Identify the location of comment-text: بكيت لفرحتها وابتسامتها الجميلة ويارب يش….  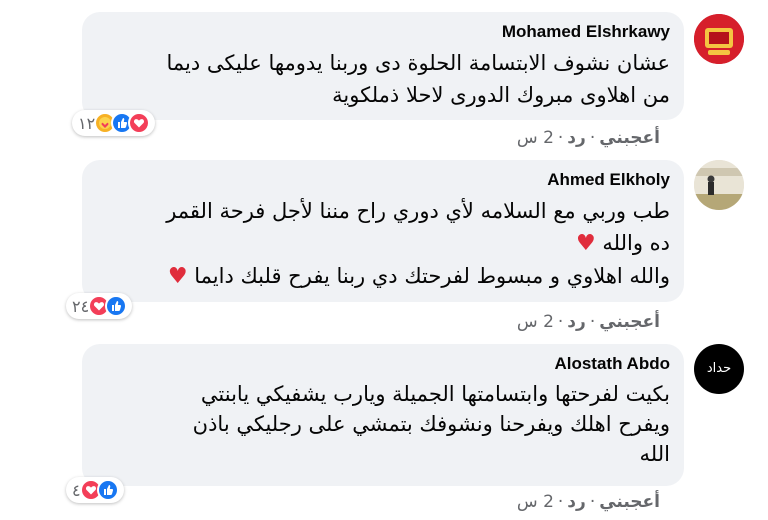
(431, 424).